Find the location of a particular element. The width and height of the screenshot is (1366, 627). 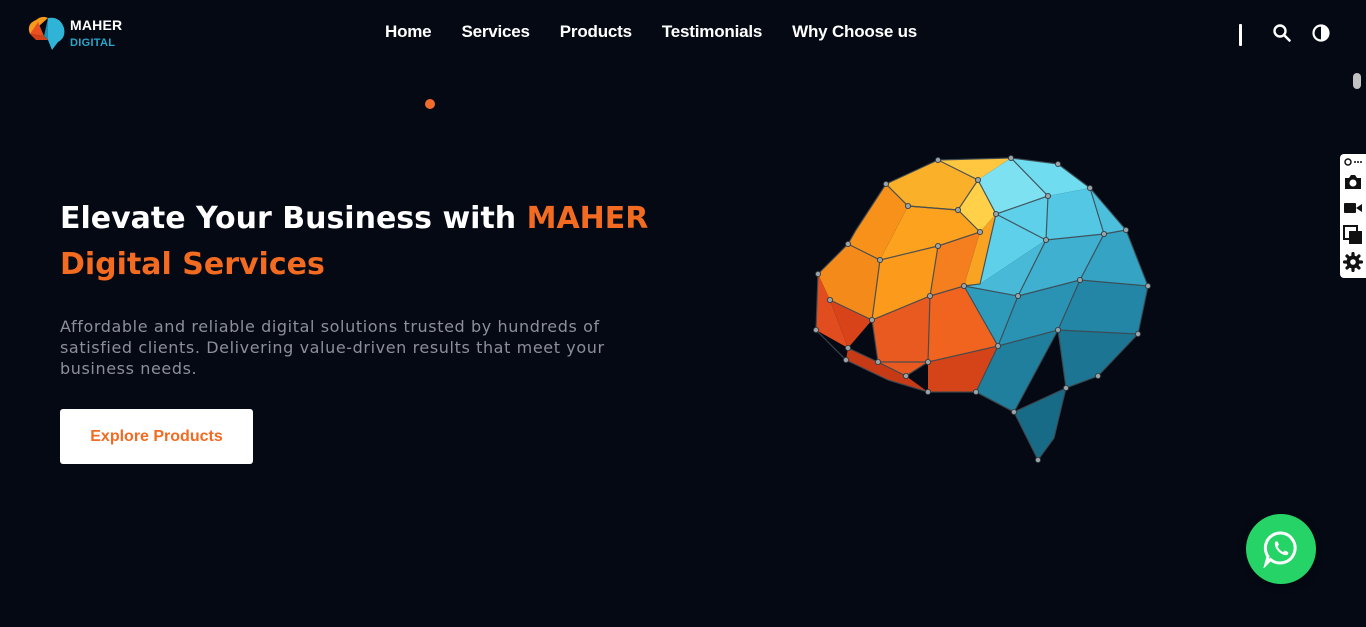

side-toolbar is located at coordinates (1353, 216).